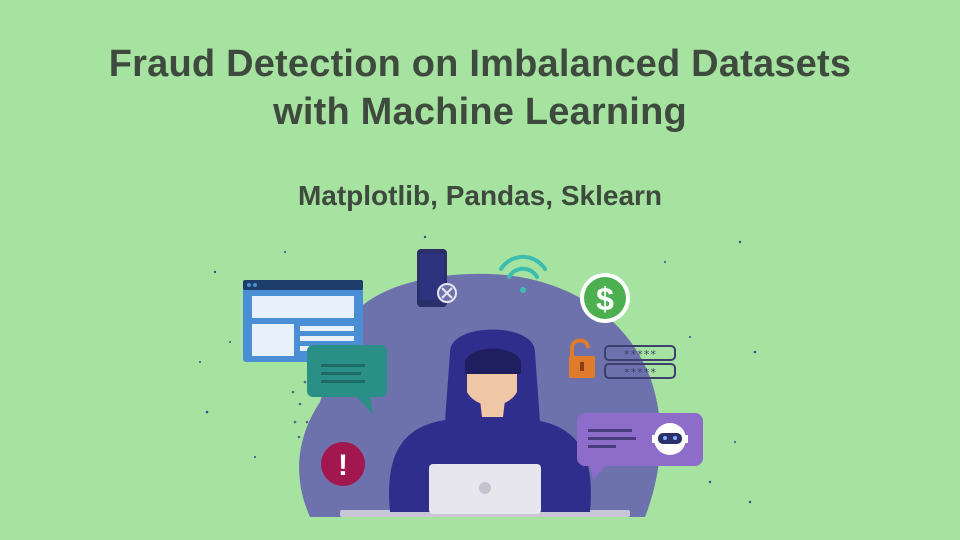 The image size is (960, 540). I want to click on dollar-symbol: $, so click(605, 299).